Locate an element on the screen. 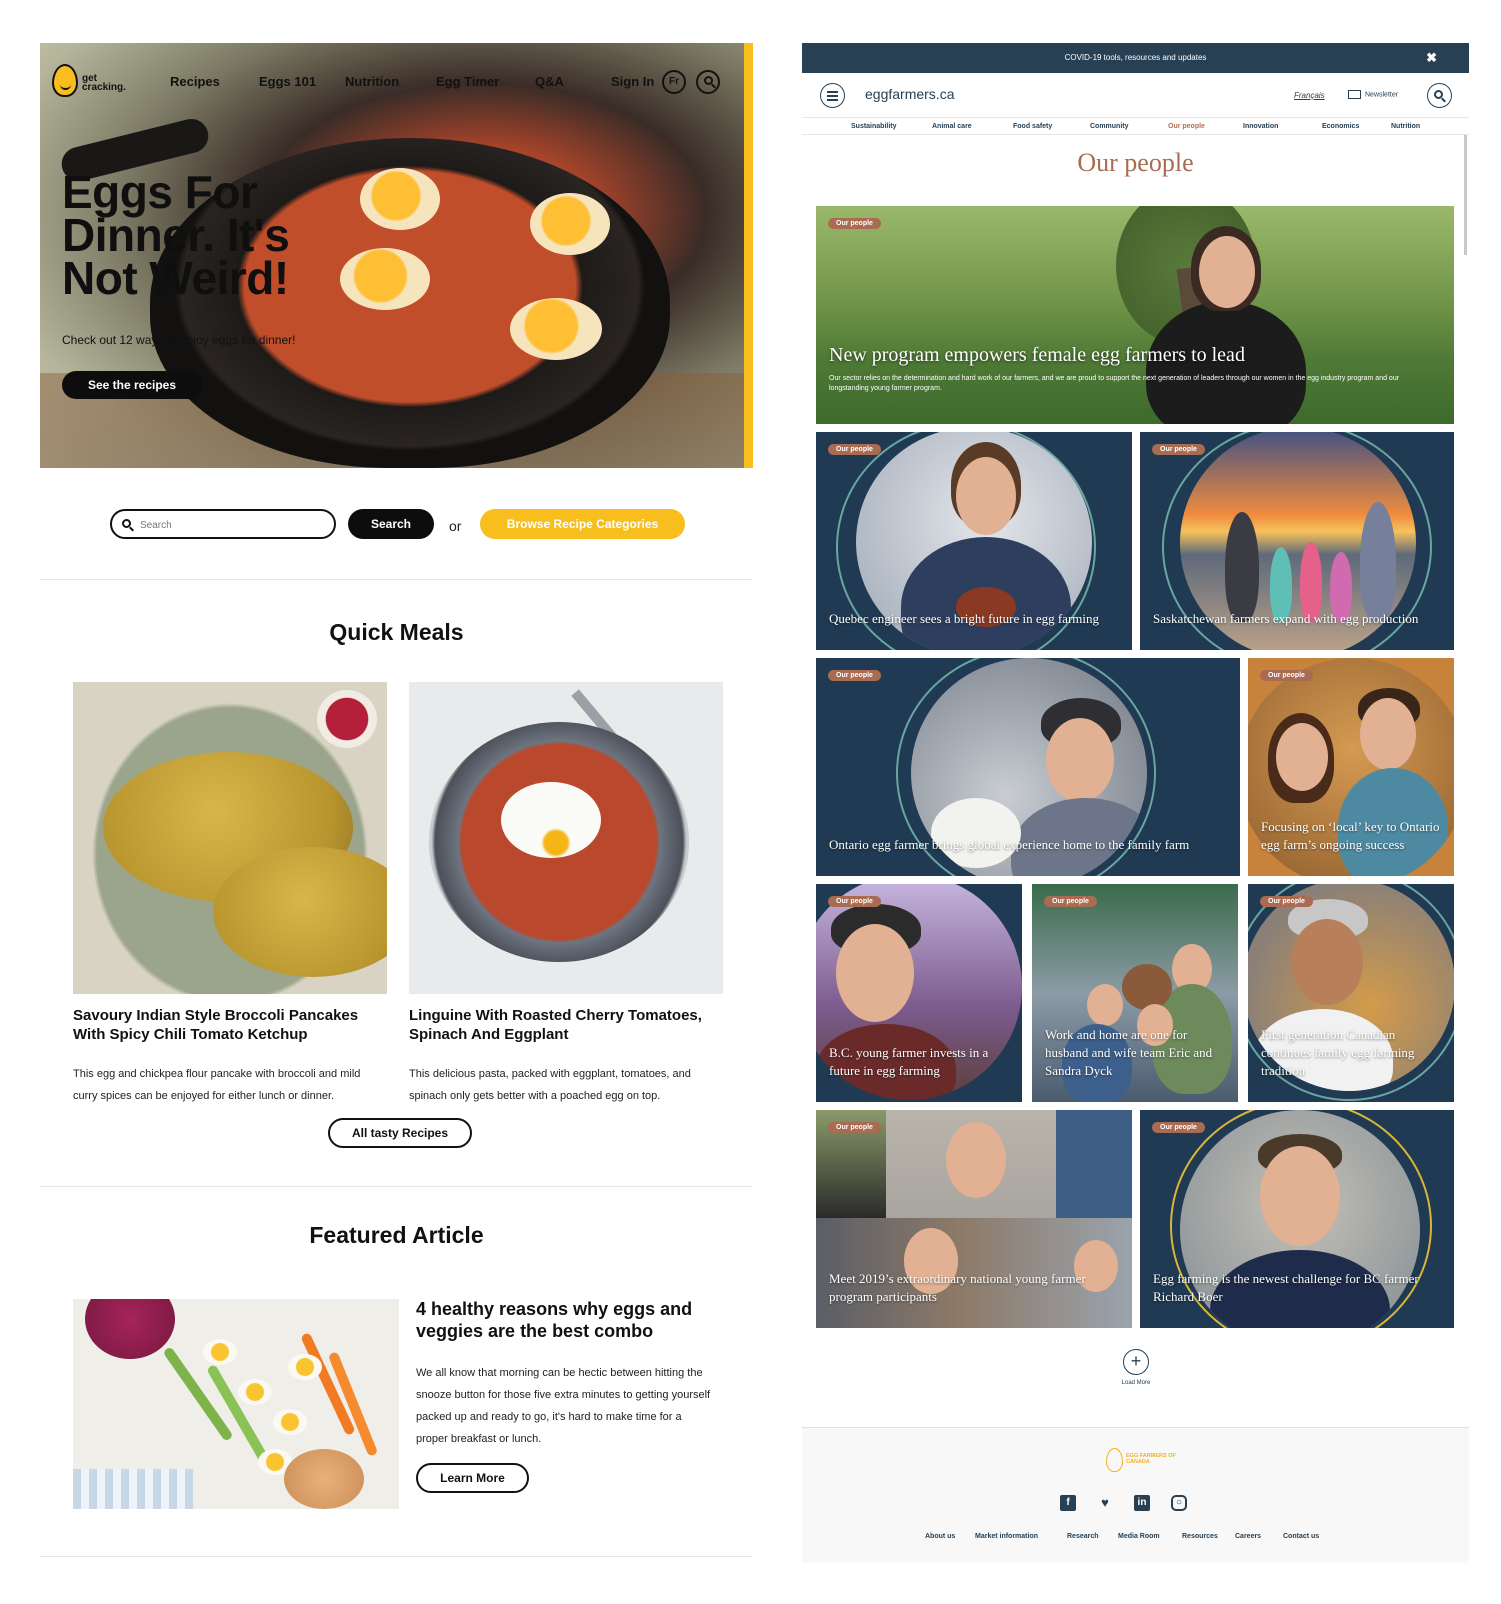 The width and height of the screenshot is (1501, 1604). footer-link-about: About us is located at coordinates (940, 1536).